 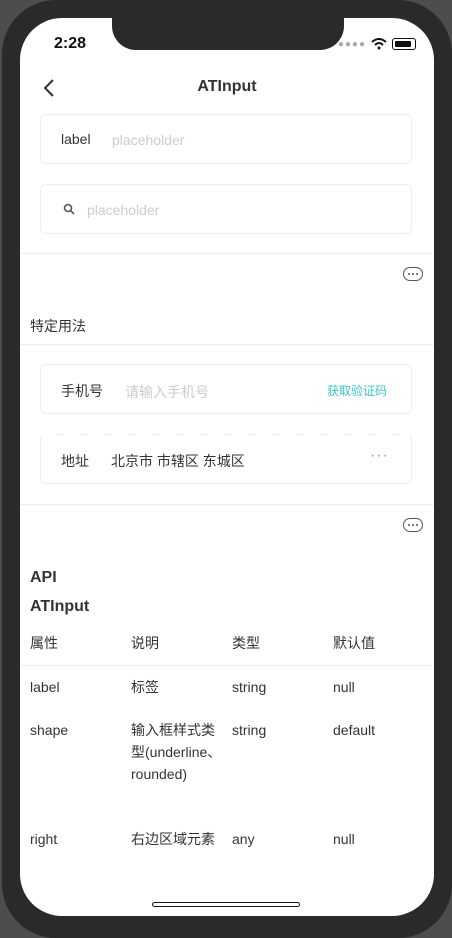 What do you see at coordinates (243, 839) in the screenshot?
I see `table-cell: any` at bounding box center [243, 839].